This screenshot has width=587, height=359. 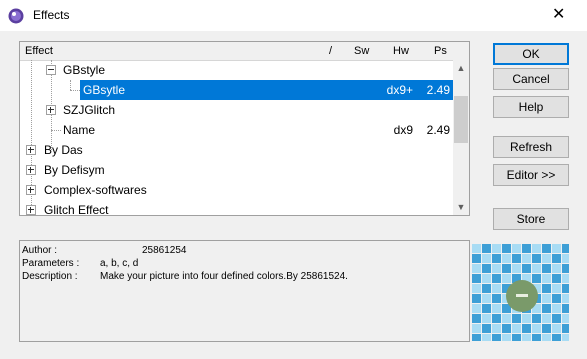 I want to click on vertical-scrollbar: ▲ ▼, so click(x=461, y=137).